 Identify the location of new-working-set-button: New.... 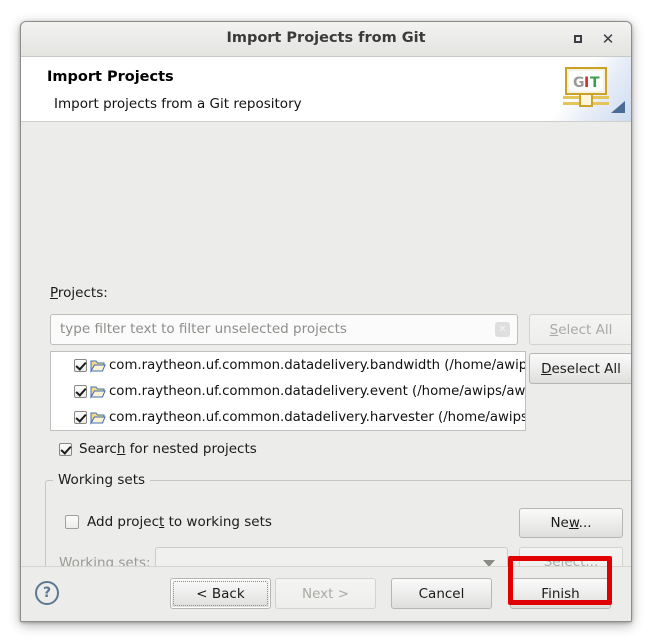
(571, 523).